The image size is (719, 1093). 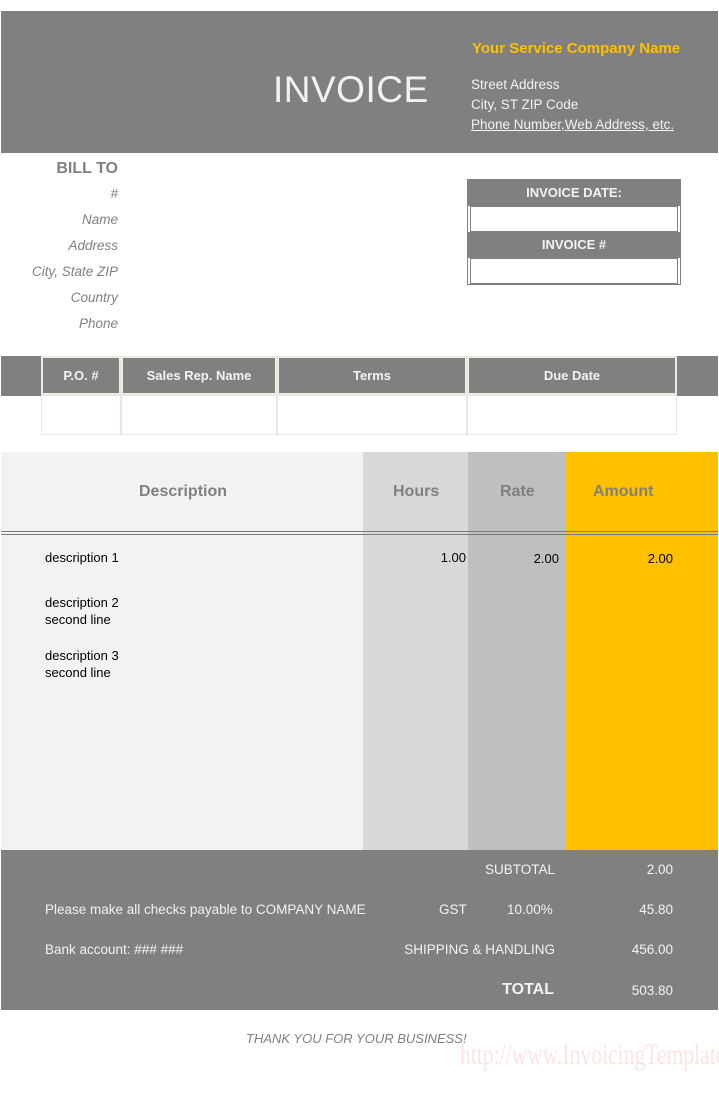 What do you see at coordinates (82, 664) in the screenshot?
I see `item-3-description: description 3 second line` at bounding box center [82, 664].